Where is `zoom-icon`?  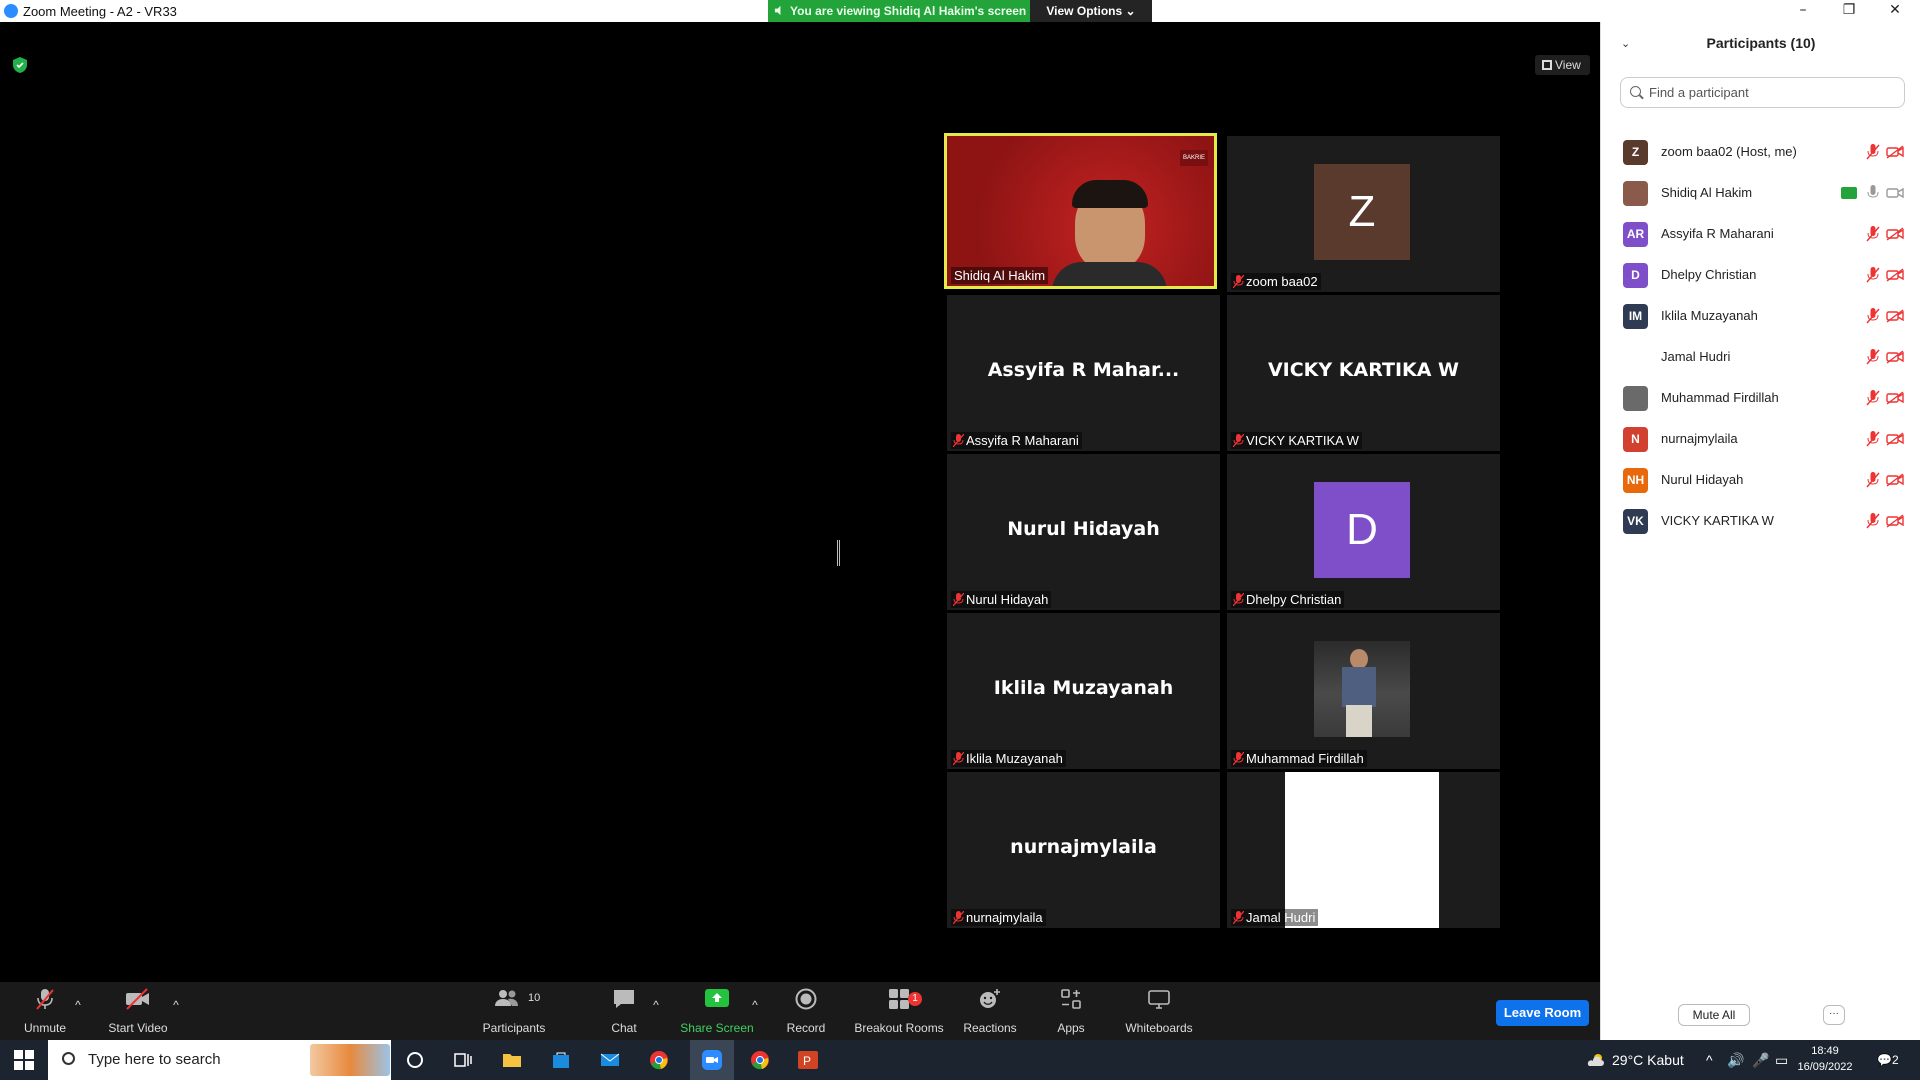 zoom-icon is located at coordinates (712, 1060).